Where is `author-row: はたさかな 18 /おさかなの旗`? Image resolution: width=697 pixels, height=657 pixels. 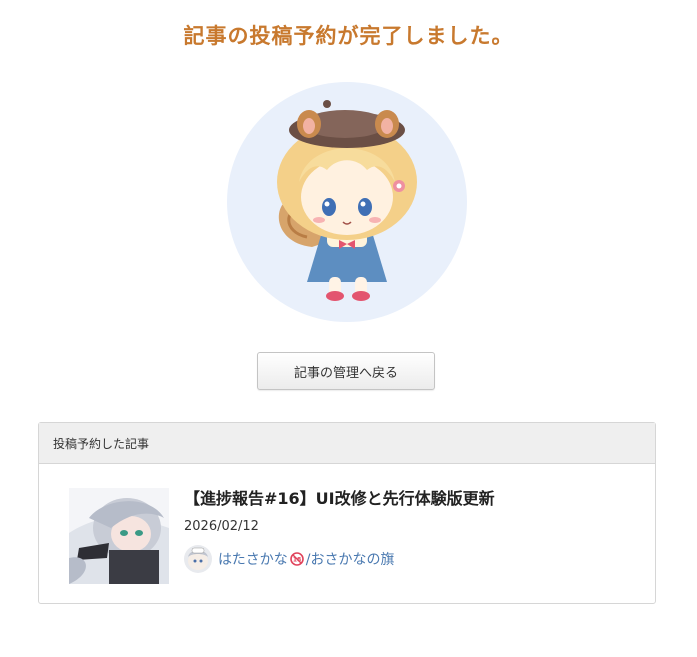 author-row: はたさかな 18 /おさかなの旗 is located at coordinates (289, 559).